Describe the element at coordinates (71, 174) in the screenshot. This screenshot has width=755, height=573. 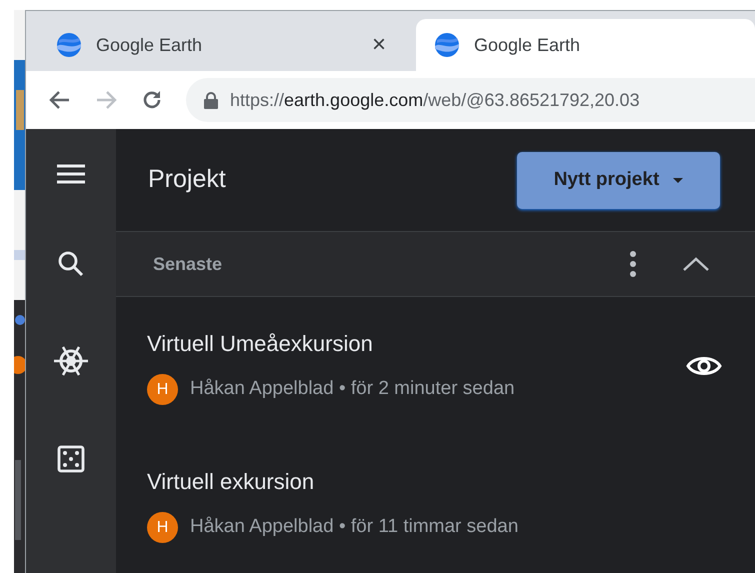
I see `menu-icon` at that location.